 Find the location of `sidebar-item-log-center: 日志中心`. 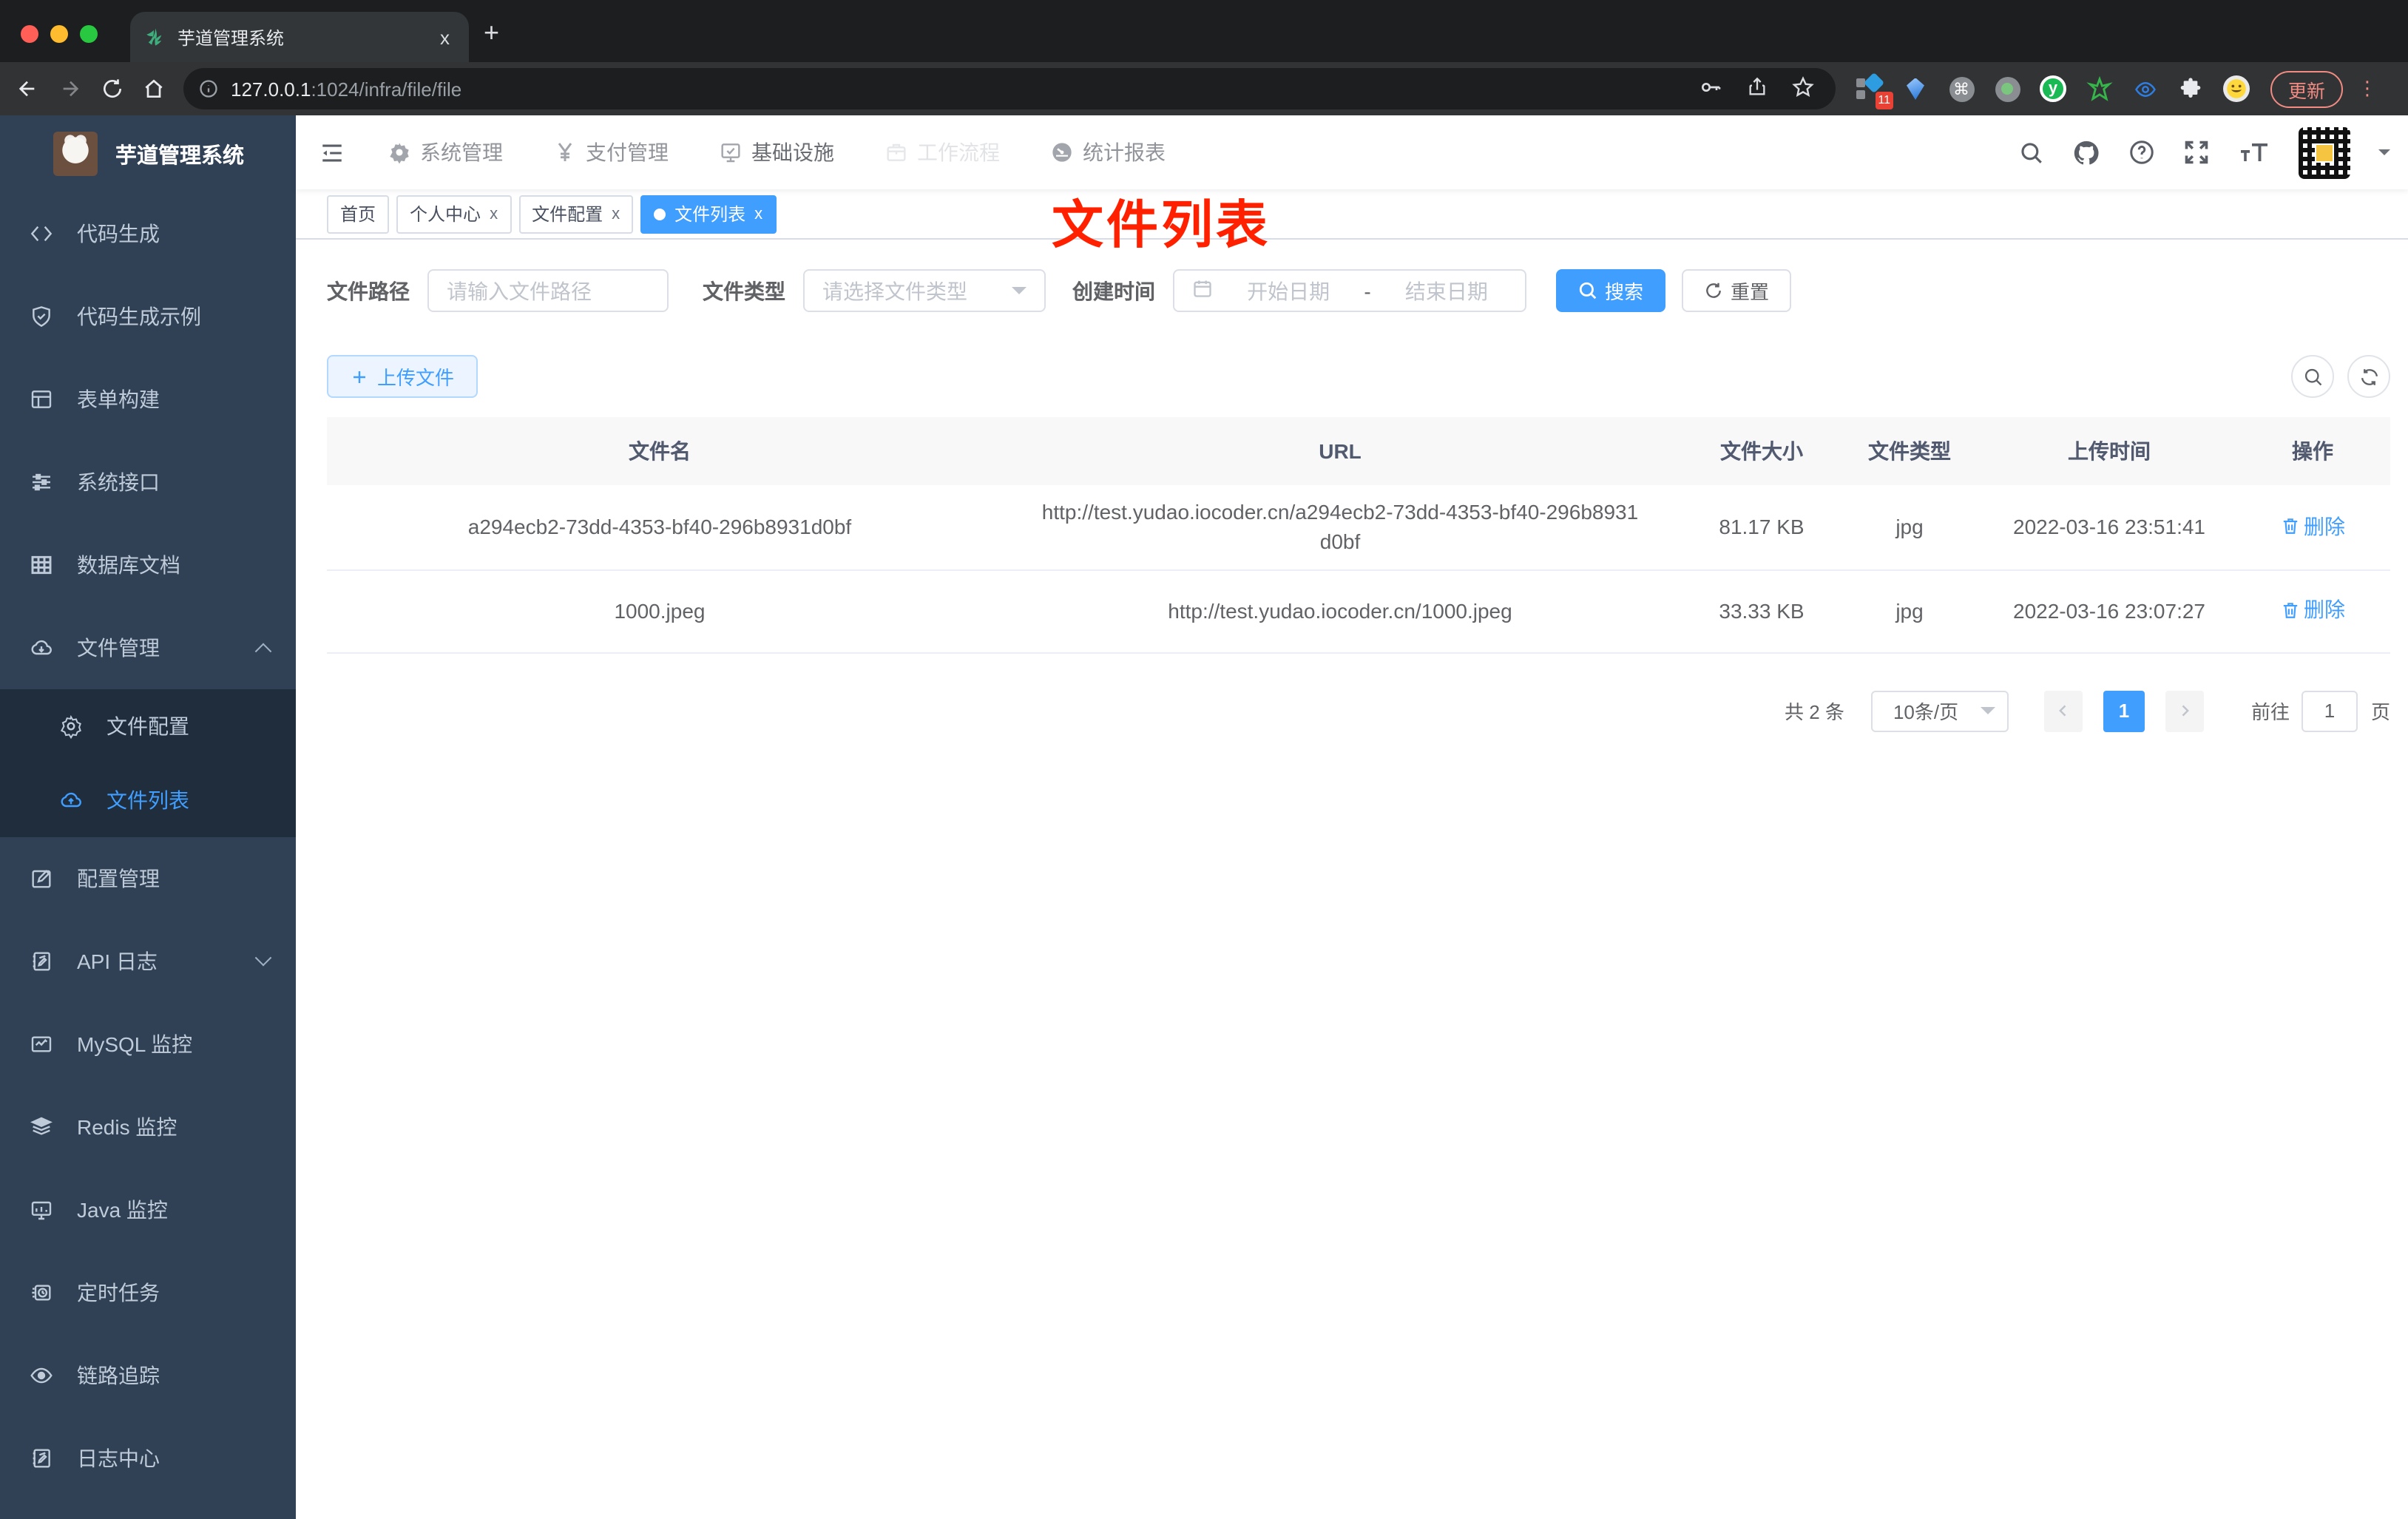

sidebar-item-log-center: 日志中心 is located at coordinates (148, 1458).